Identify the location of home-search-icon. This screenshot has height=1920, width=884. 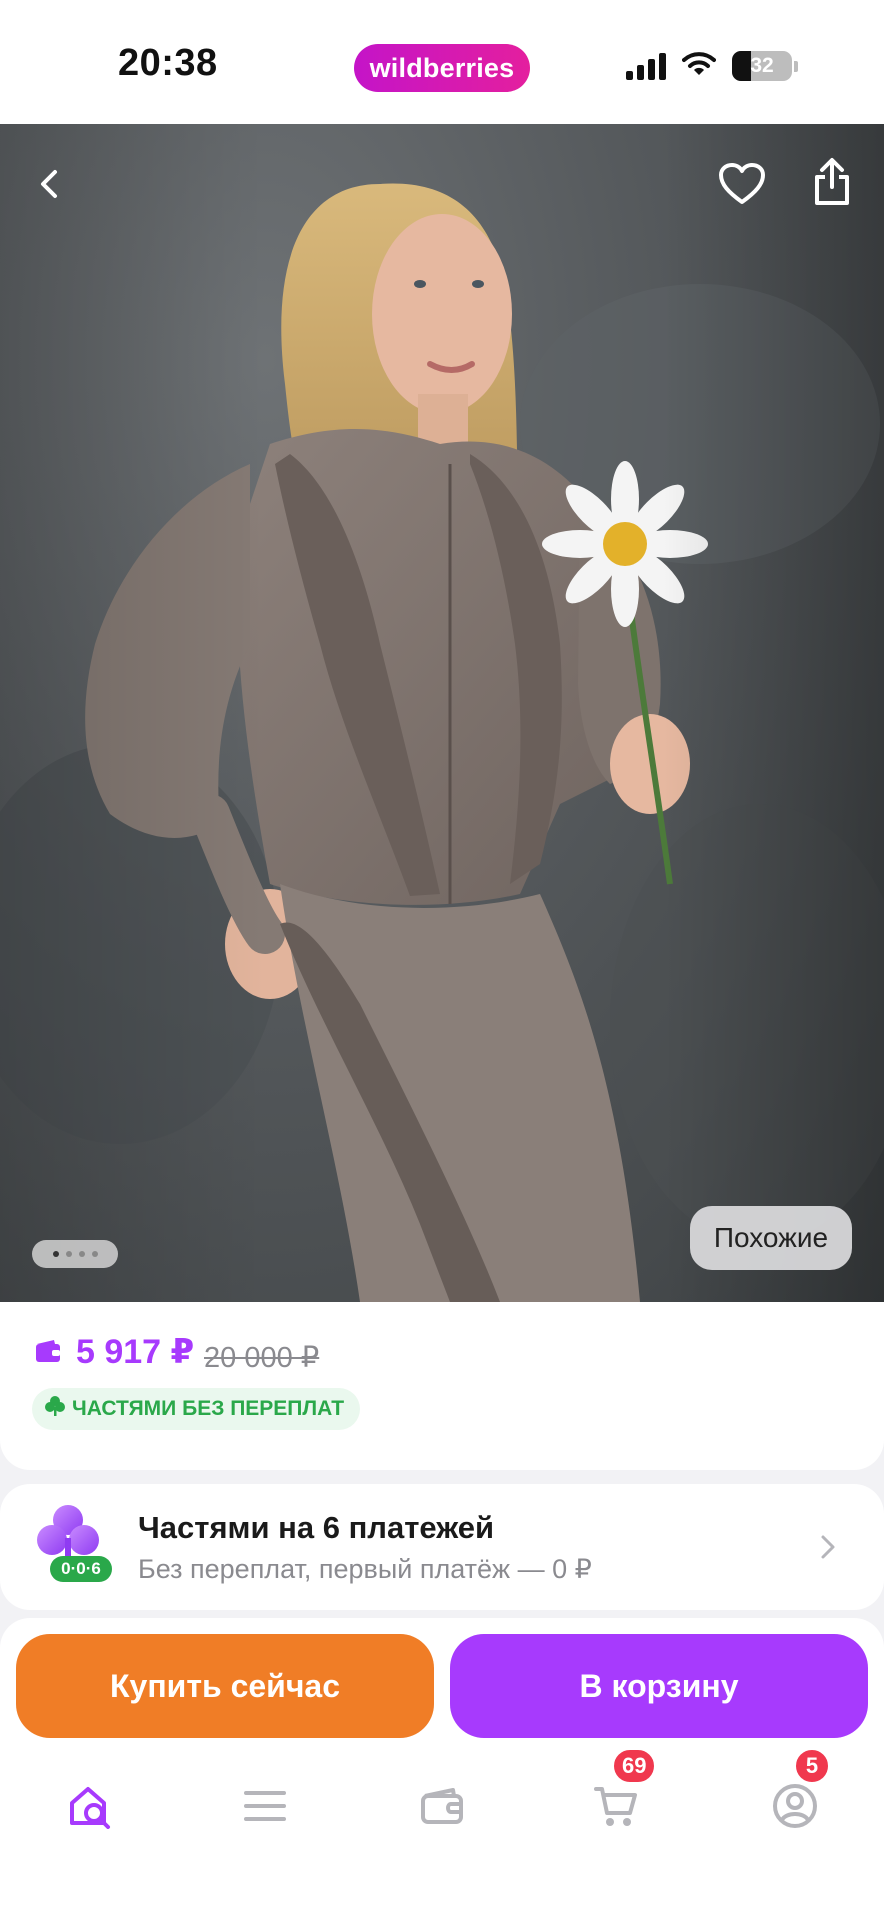
(90, 1808).